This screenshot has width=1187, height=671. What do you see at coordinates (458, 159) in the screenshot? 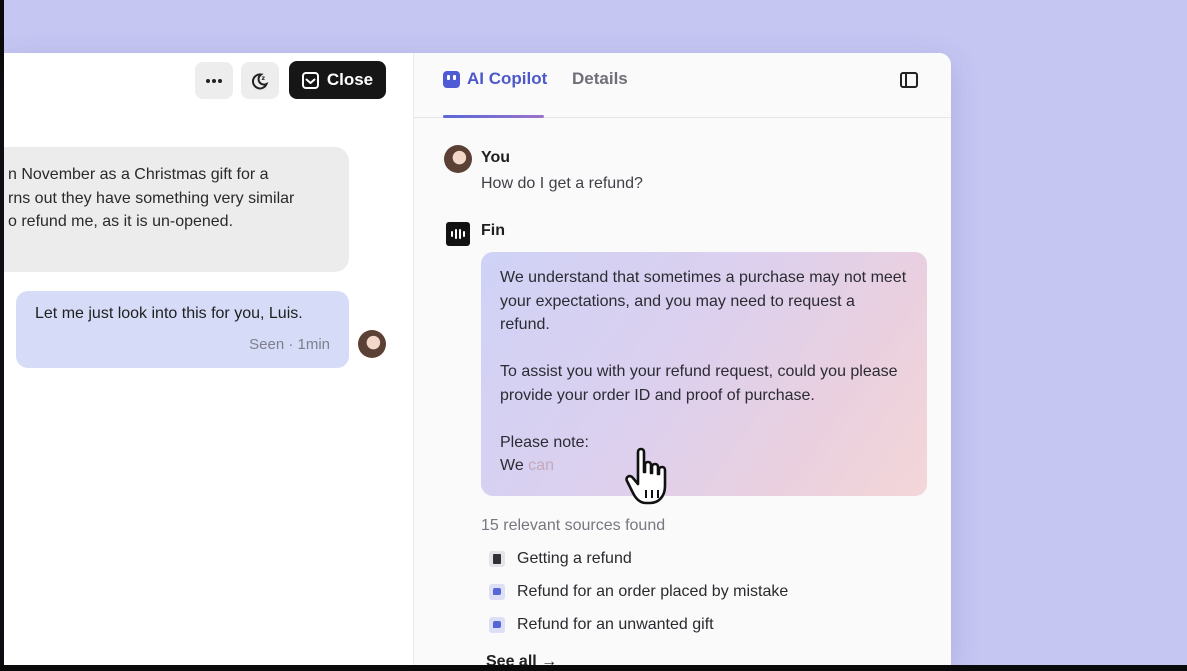
I see `user-avatar` at bounding box center [458, 159].